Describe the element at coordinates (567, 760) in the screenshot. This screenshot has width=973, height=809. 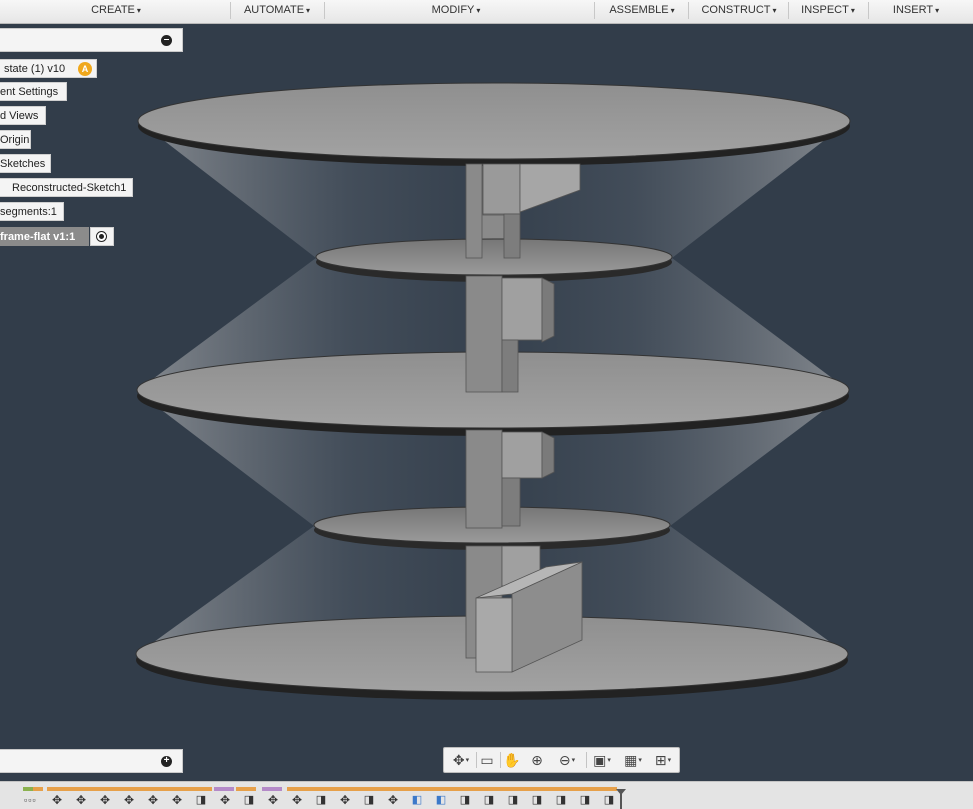
I see `fit-icon: ⊖▾` at that location.